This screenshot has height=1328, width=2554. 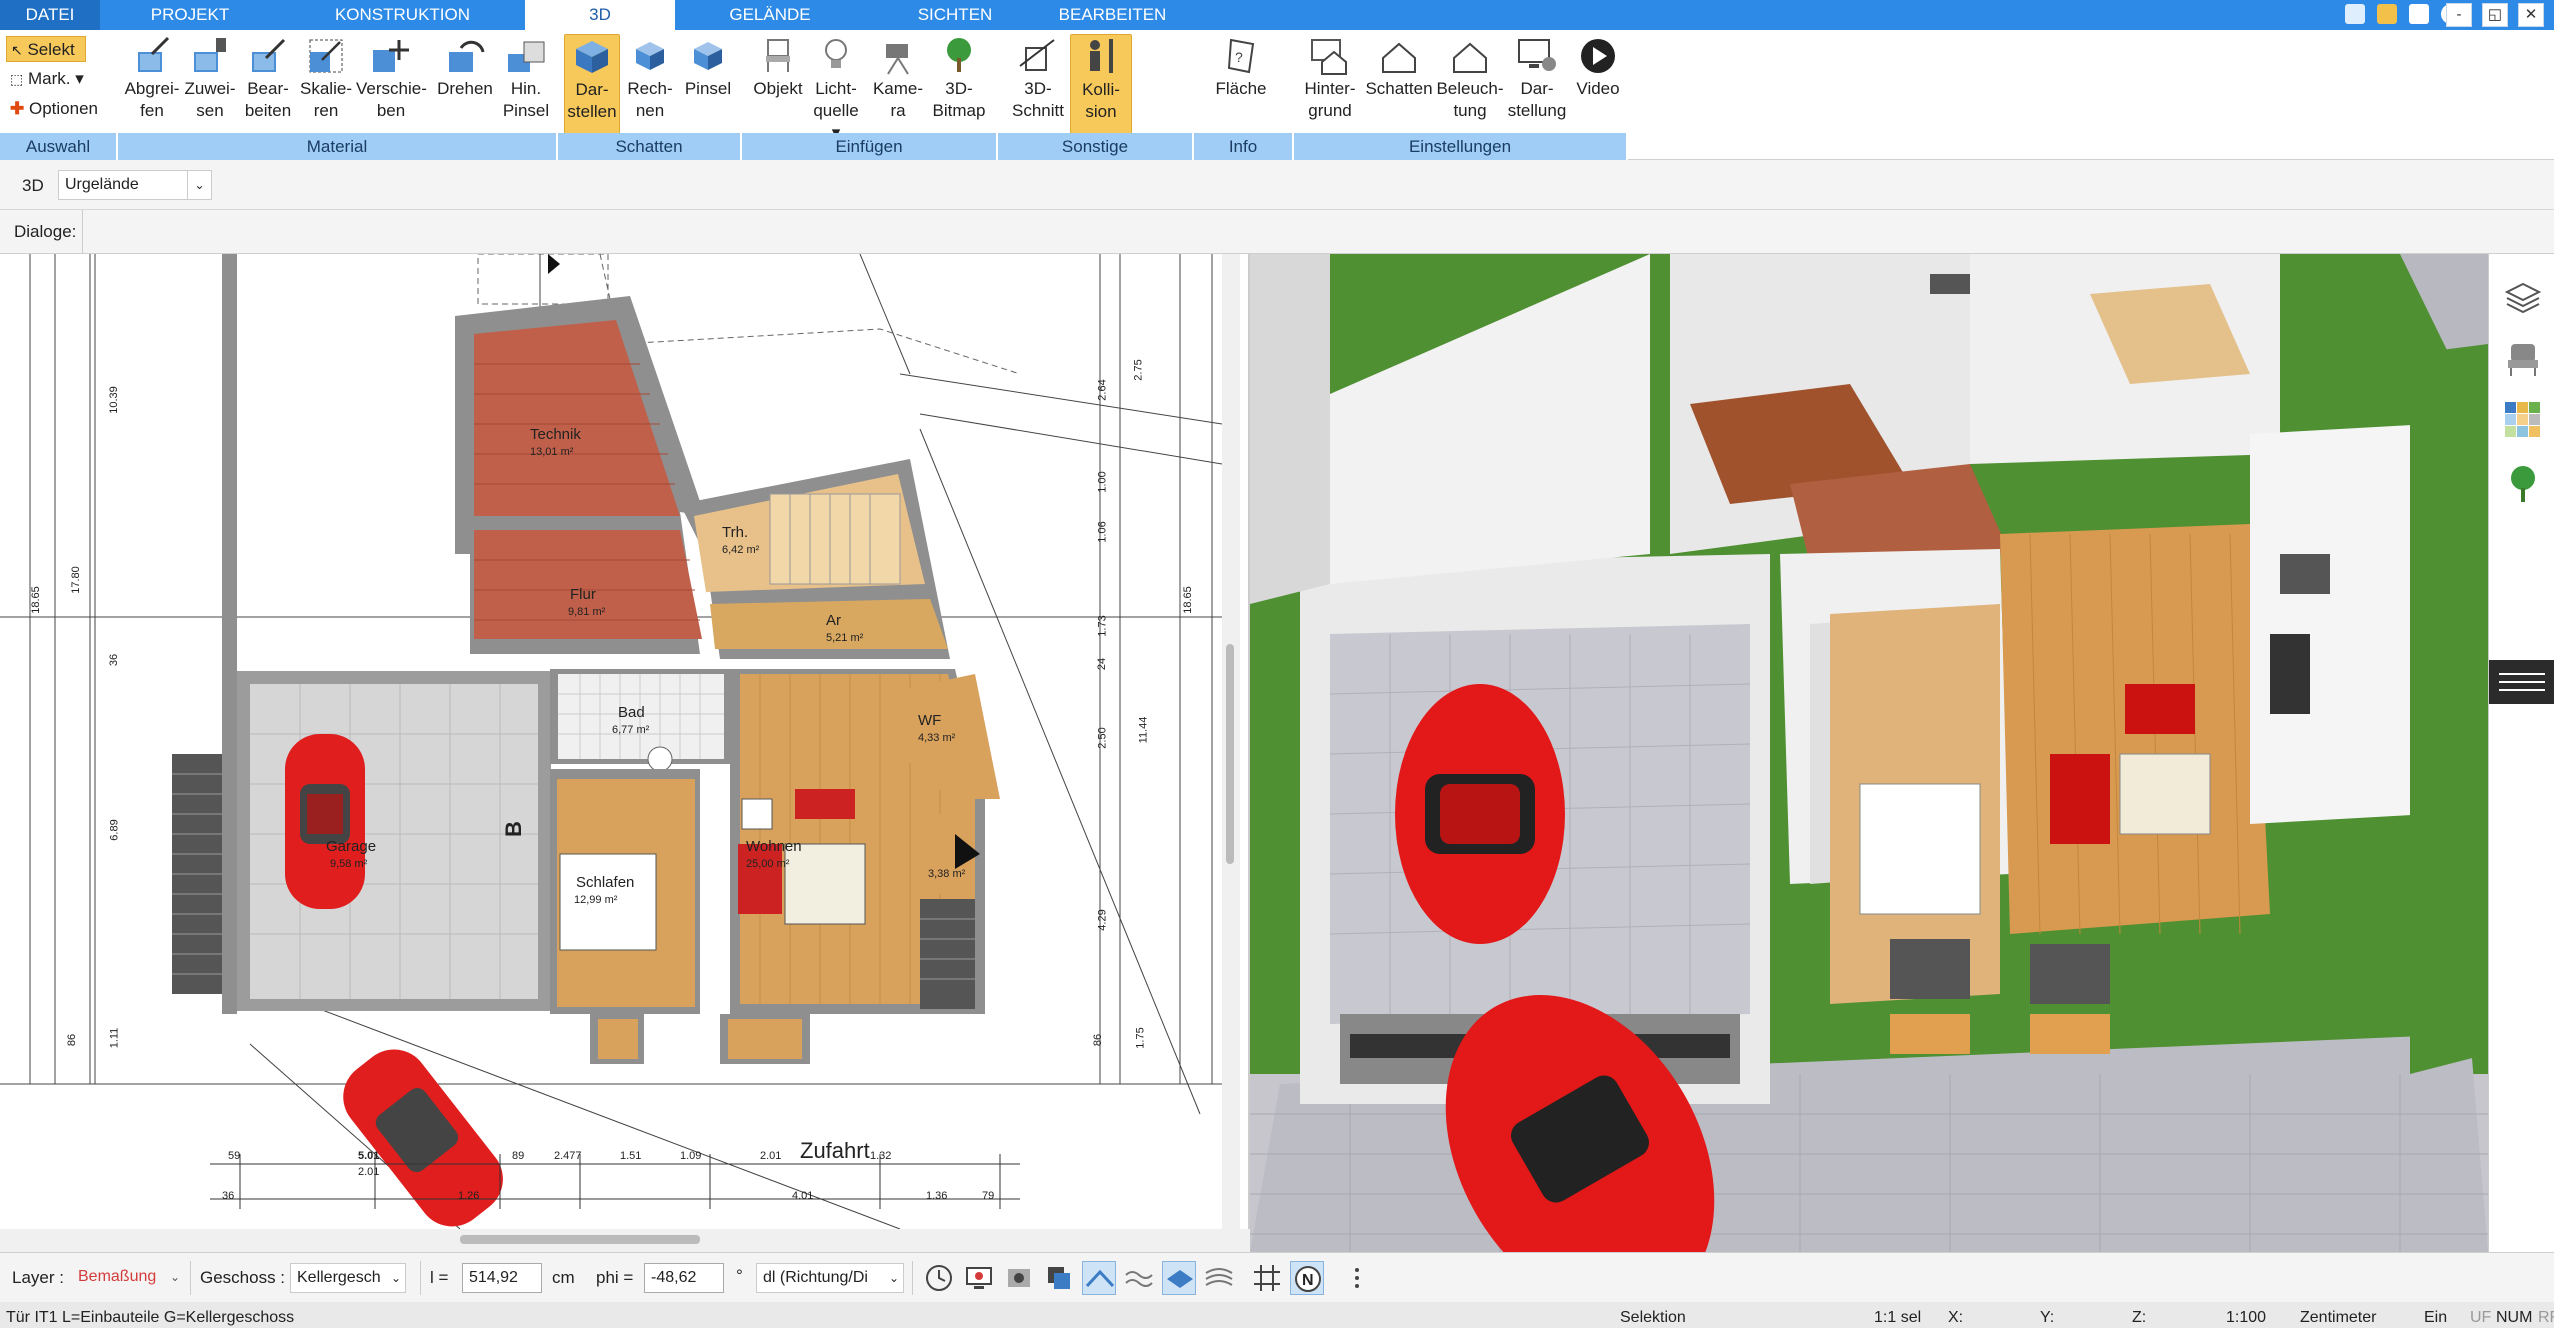 What do you see at coordinates (1139, 1278) in the screenshot?
I see `wave-icon` at bounding box center [1139, 1278].